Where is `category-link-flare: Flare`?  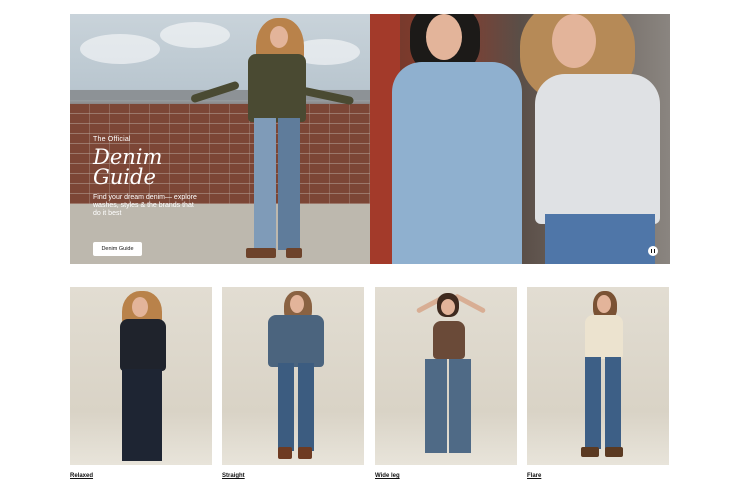
category-link-flare: Flare is located at coordinates (534, 476).